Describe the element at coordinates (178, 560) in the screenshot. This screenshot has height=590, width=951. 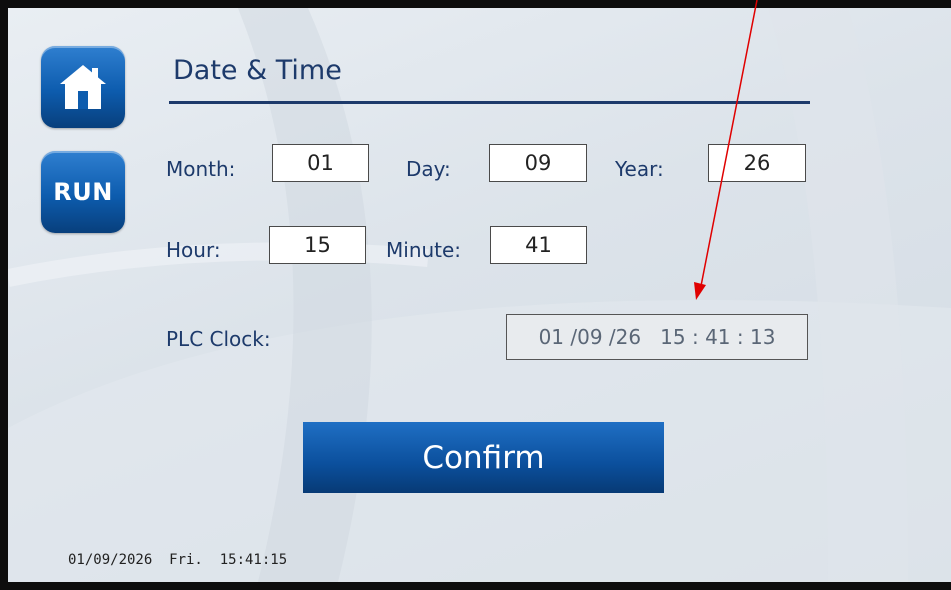
I see `status-datetime: 01/09/2026 Fri. 15:41:15` at that location.